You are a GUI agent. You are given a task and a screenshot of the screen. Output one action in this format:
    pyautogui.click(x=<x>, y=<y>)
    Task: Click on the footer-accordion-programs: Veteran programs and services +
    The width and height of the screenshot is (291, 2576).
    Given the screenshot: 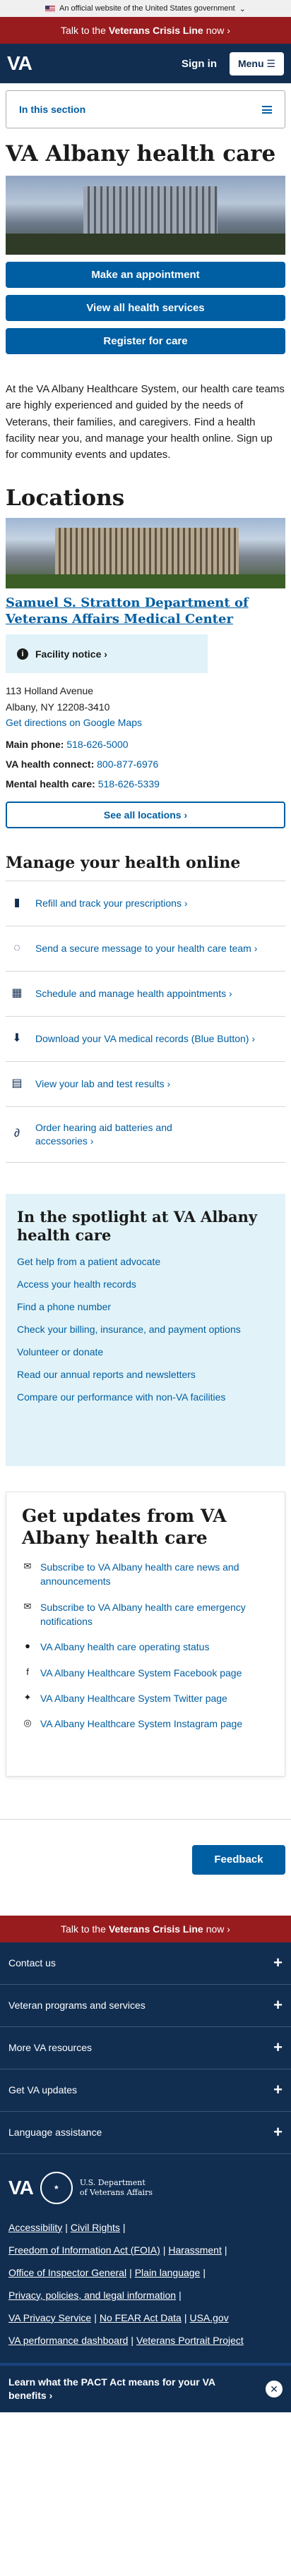 What is the action you would take?
    pyautogui.click(x=145, y=2006)
    